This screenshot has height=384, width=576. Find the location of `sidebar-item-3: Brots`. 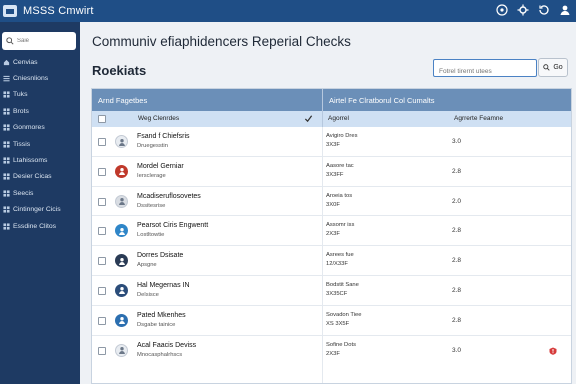

sidebar-item-3: Brots is located at coordinates (40, 111).